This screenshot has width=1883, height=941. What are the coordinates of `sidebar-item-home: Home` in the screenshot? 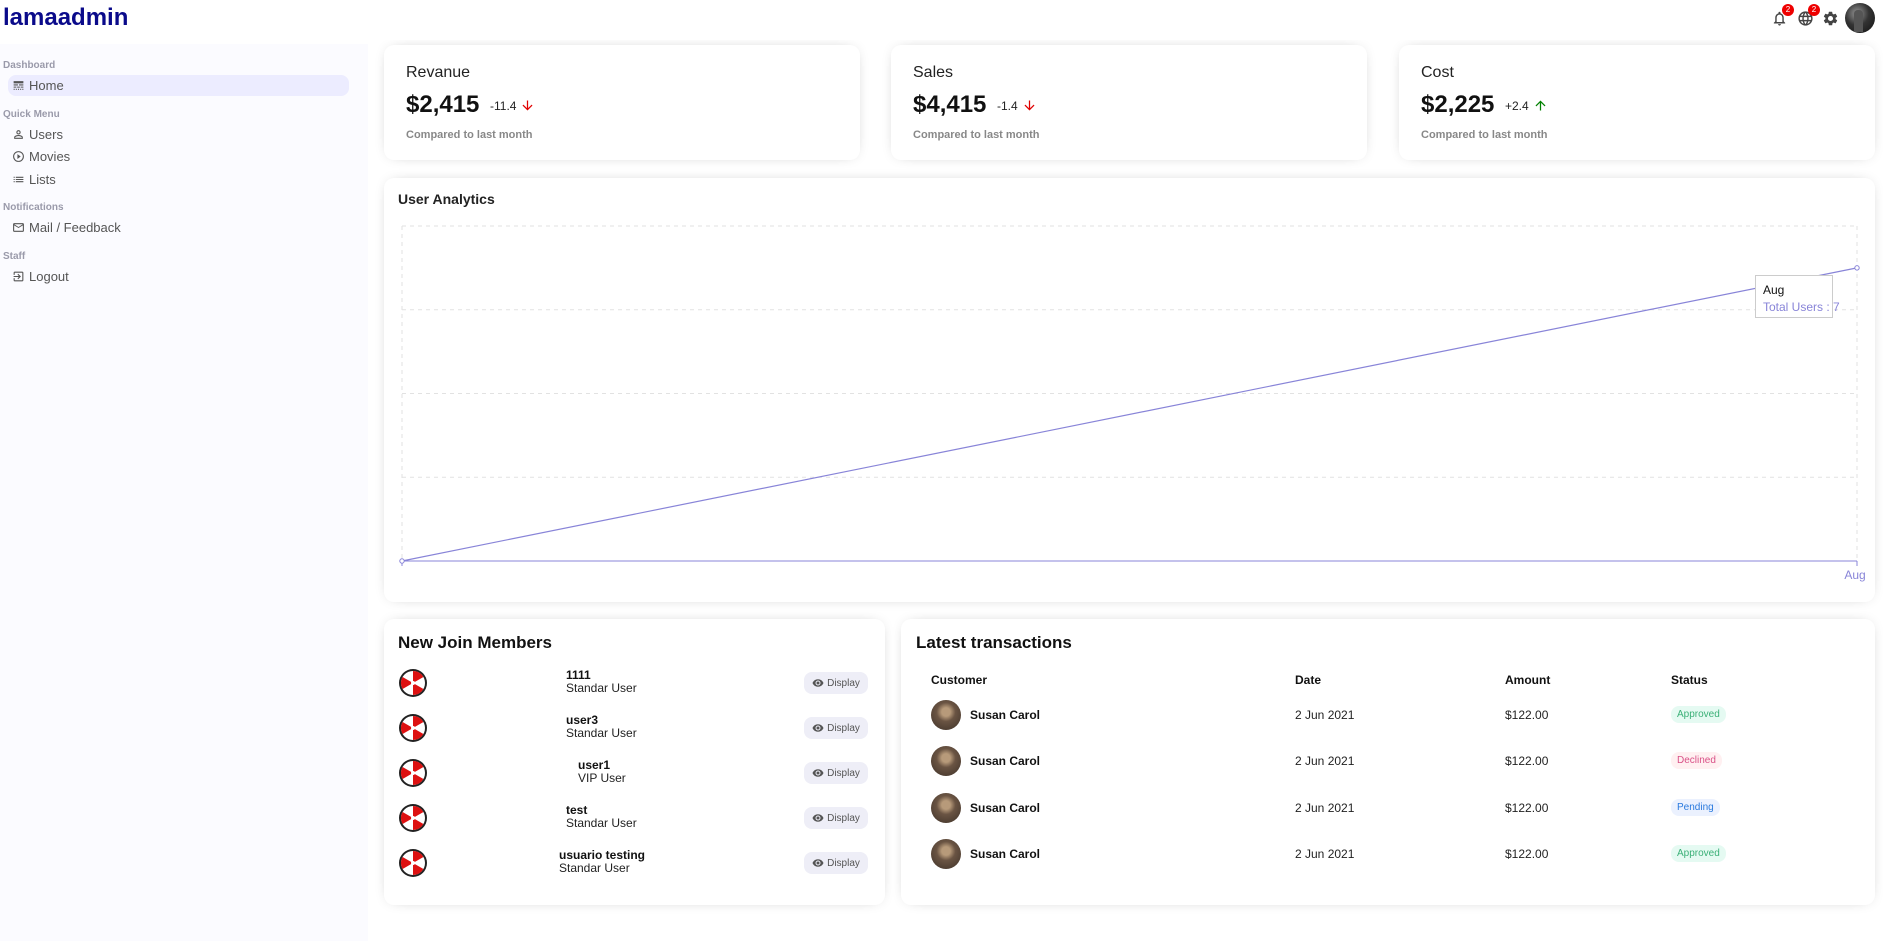 It's located at (178, 85).